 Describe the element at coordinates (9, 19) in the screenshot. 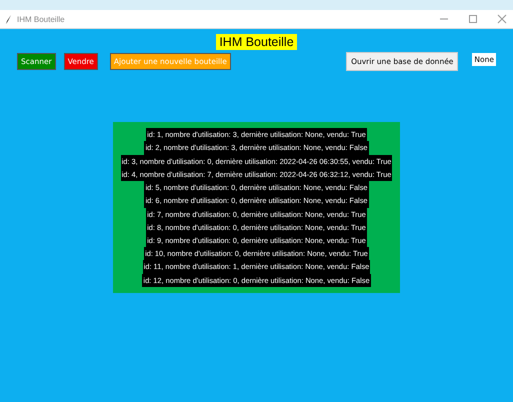

I see `feather-icon` at that location.